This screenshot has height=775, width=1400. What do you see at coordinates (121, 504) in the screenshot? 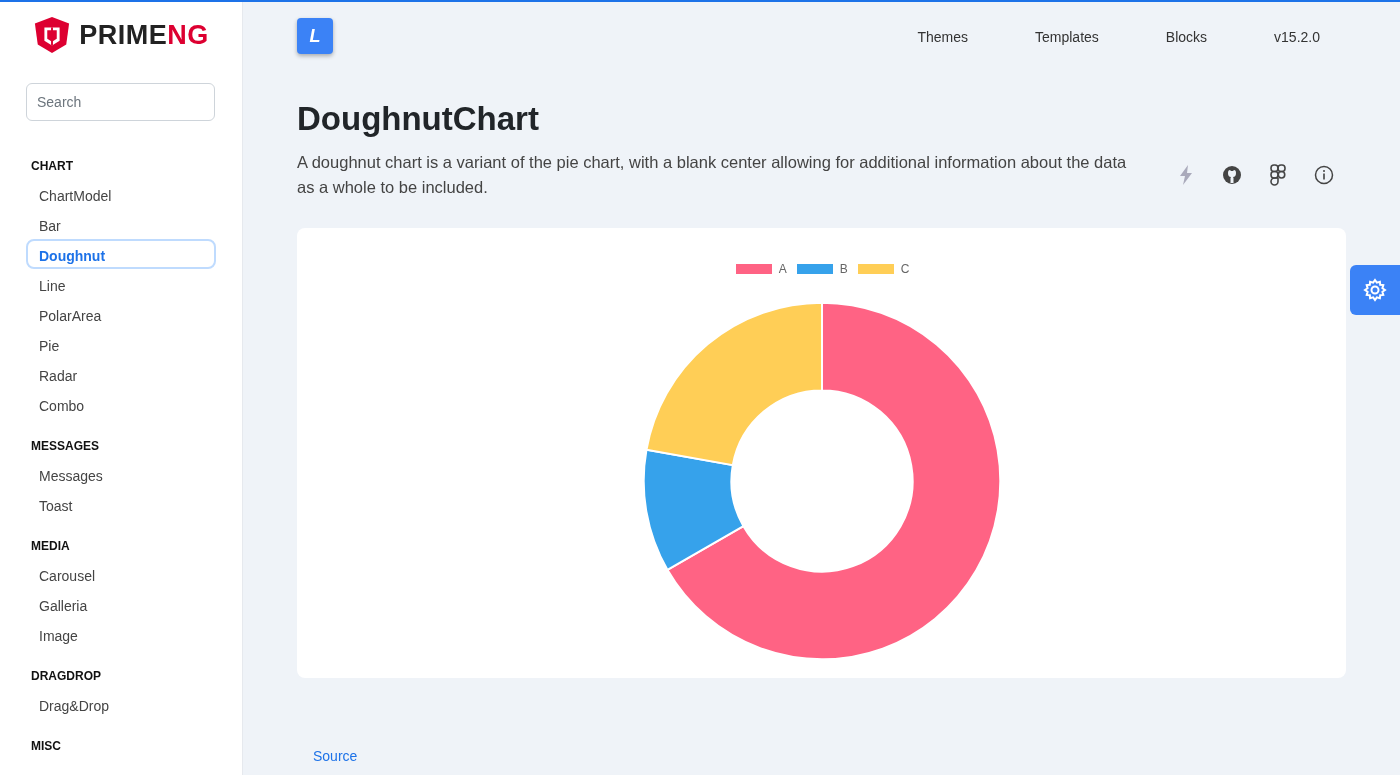
I see `nav-item: Toast` at bounding box center [121, 504].